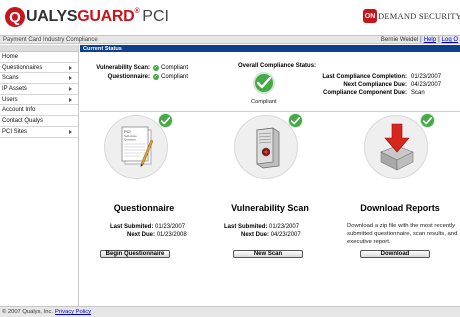  I want to click on on-demand-security-logo: ON DEMAND SECURITY, so click(411, 16).